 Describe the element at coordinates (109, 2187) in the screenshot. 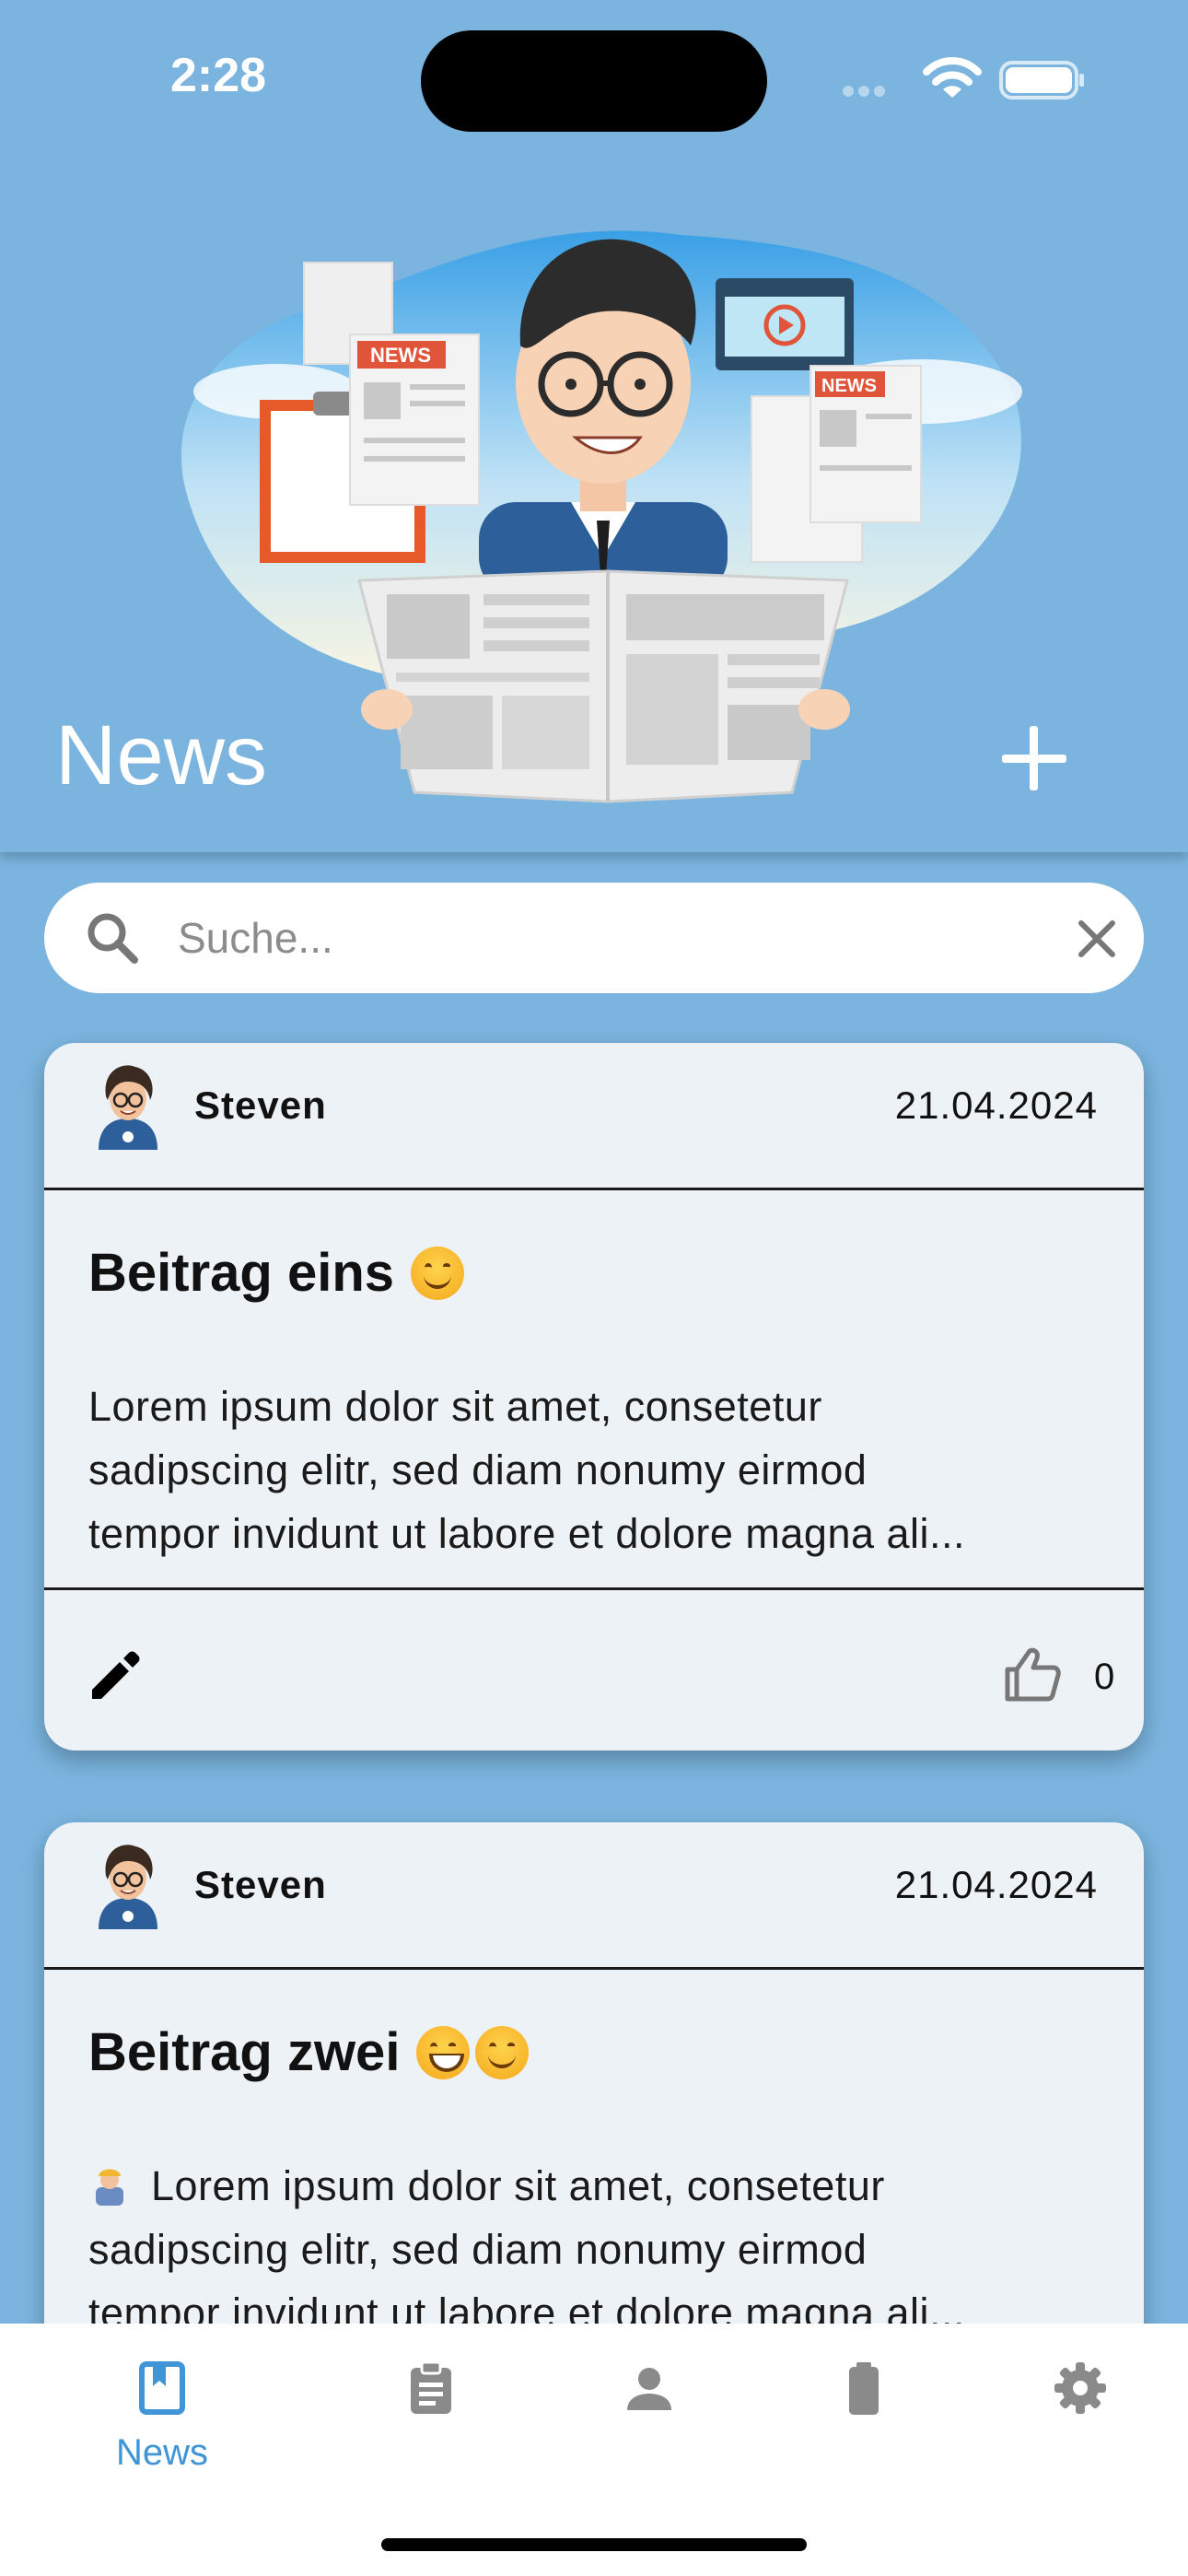

I see `worker-emoji-icon` at that location.